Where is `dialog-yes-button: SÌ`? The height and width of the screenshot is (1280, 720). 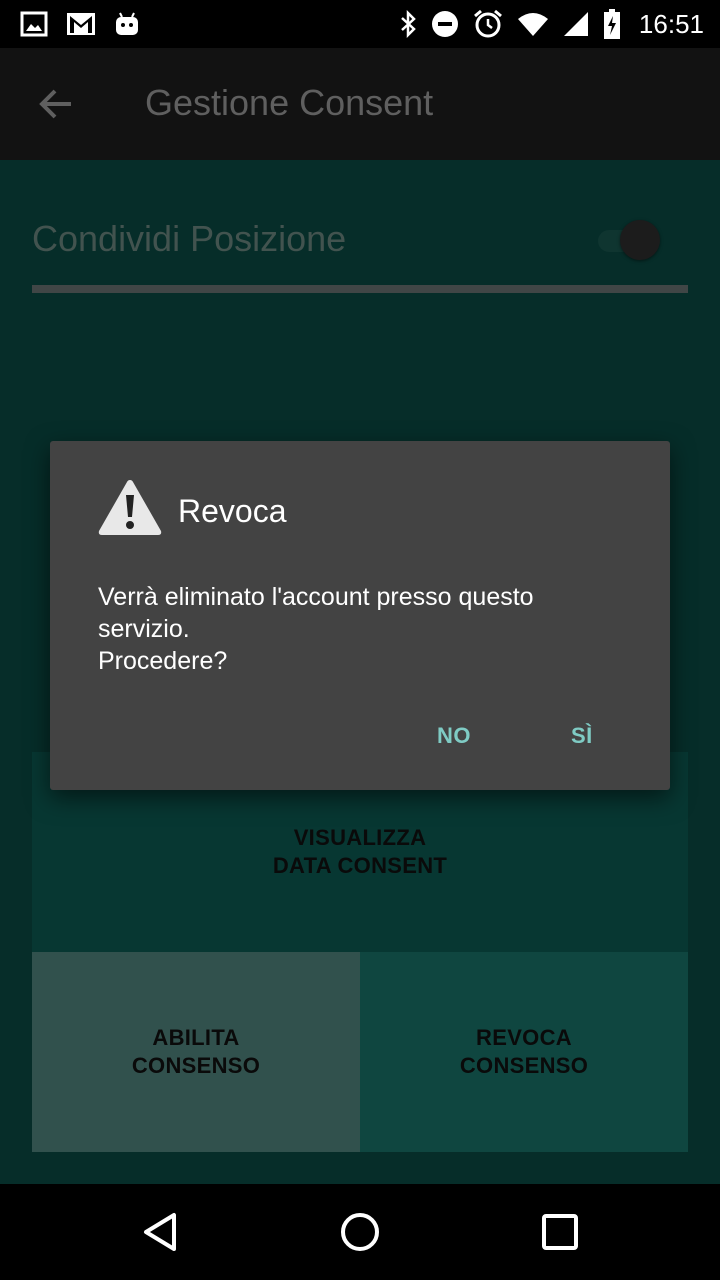 dialog-yes-button: SÌ is located at coordinates (582, 736).